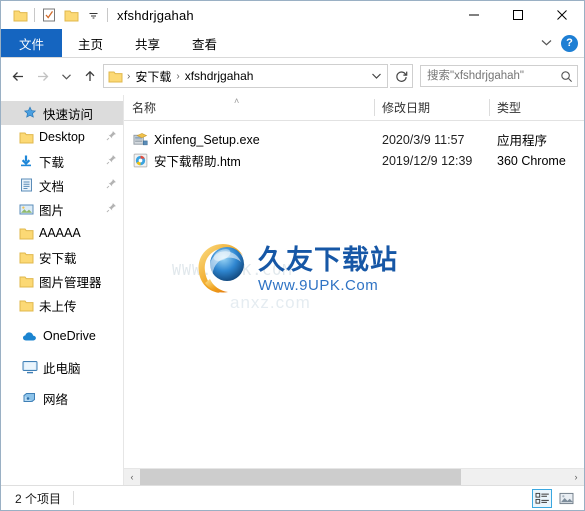 The width and height of the screenshot is (585, 511). What do you see at coordinates (554, 498) in the screenshot?
I see `view-mode-buttons` at bounding box center [554, 498].